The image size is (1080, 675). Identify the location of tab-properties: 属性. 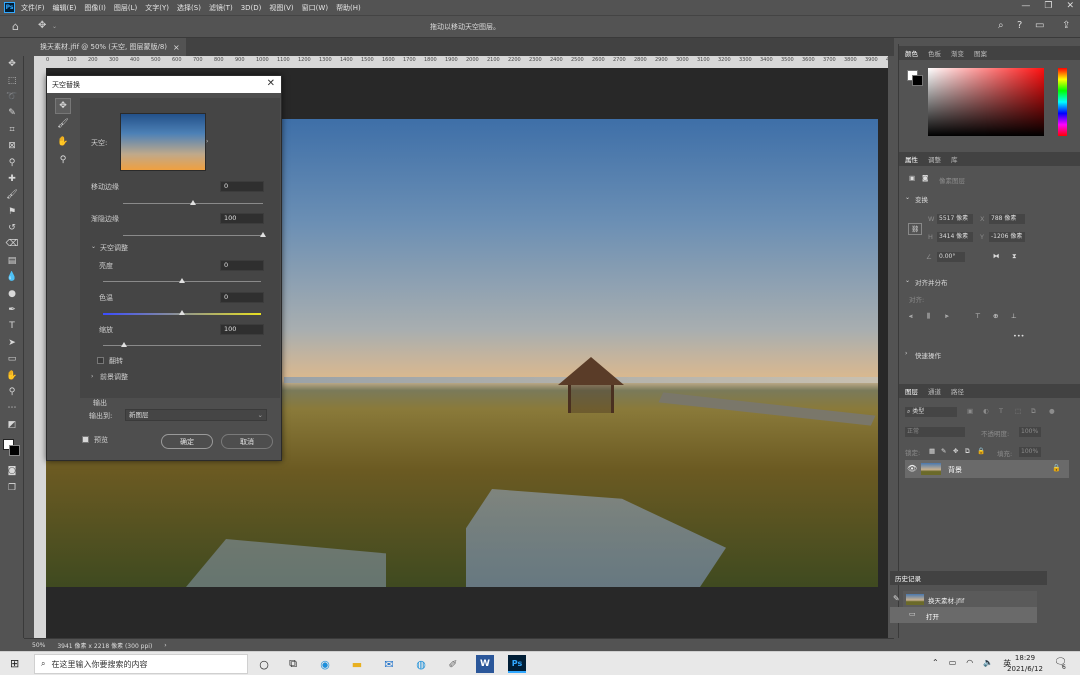
(911, 159).